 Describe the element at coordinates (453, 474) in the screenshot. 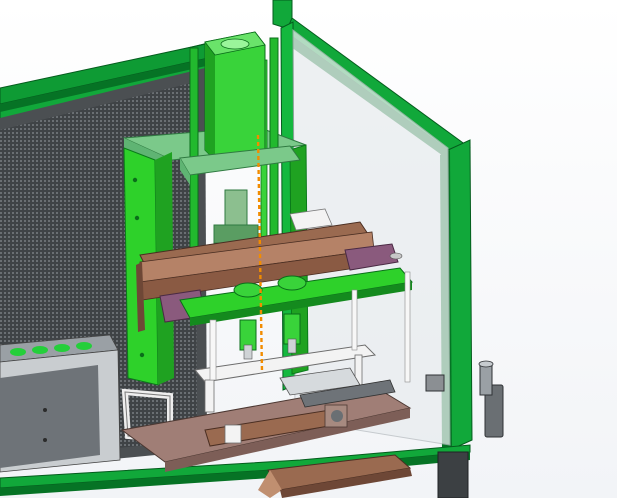

I see `legs` at that location.